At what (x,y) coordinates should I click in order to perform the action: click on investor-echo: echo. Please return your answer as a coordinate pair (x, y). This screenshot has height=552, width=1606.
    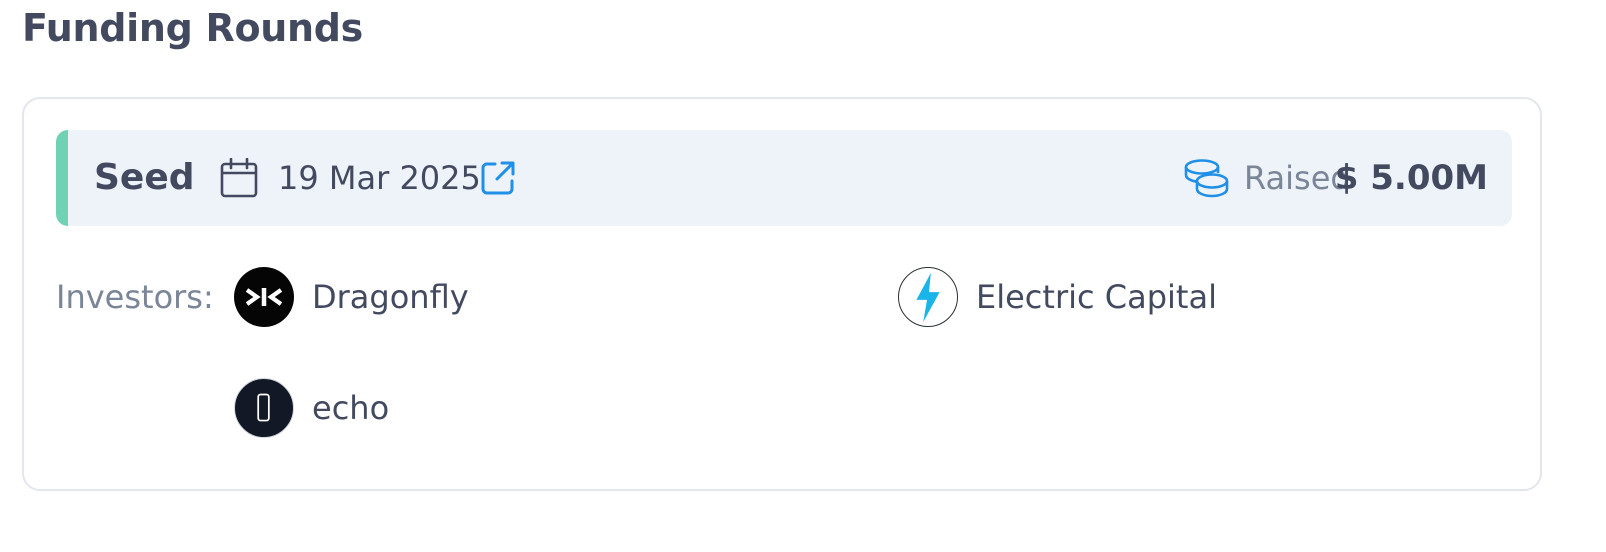
    Looking at the image, I should click on (311, 408).